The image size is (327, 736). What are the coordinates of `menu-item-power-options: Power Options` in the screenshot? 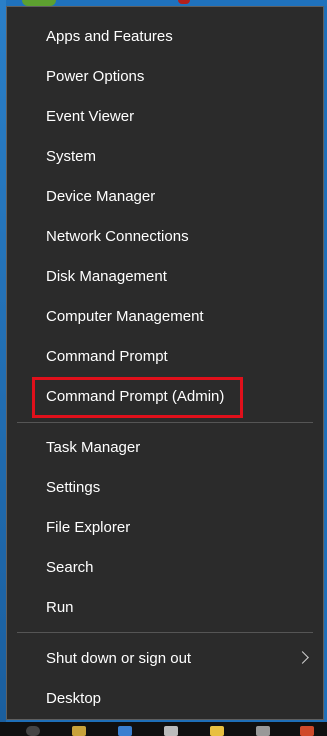 It's located at (165, 77).